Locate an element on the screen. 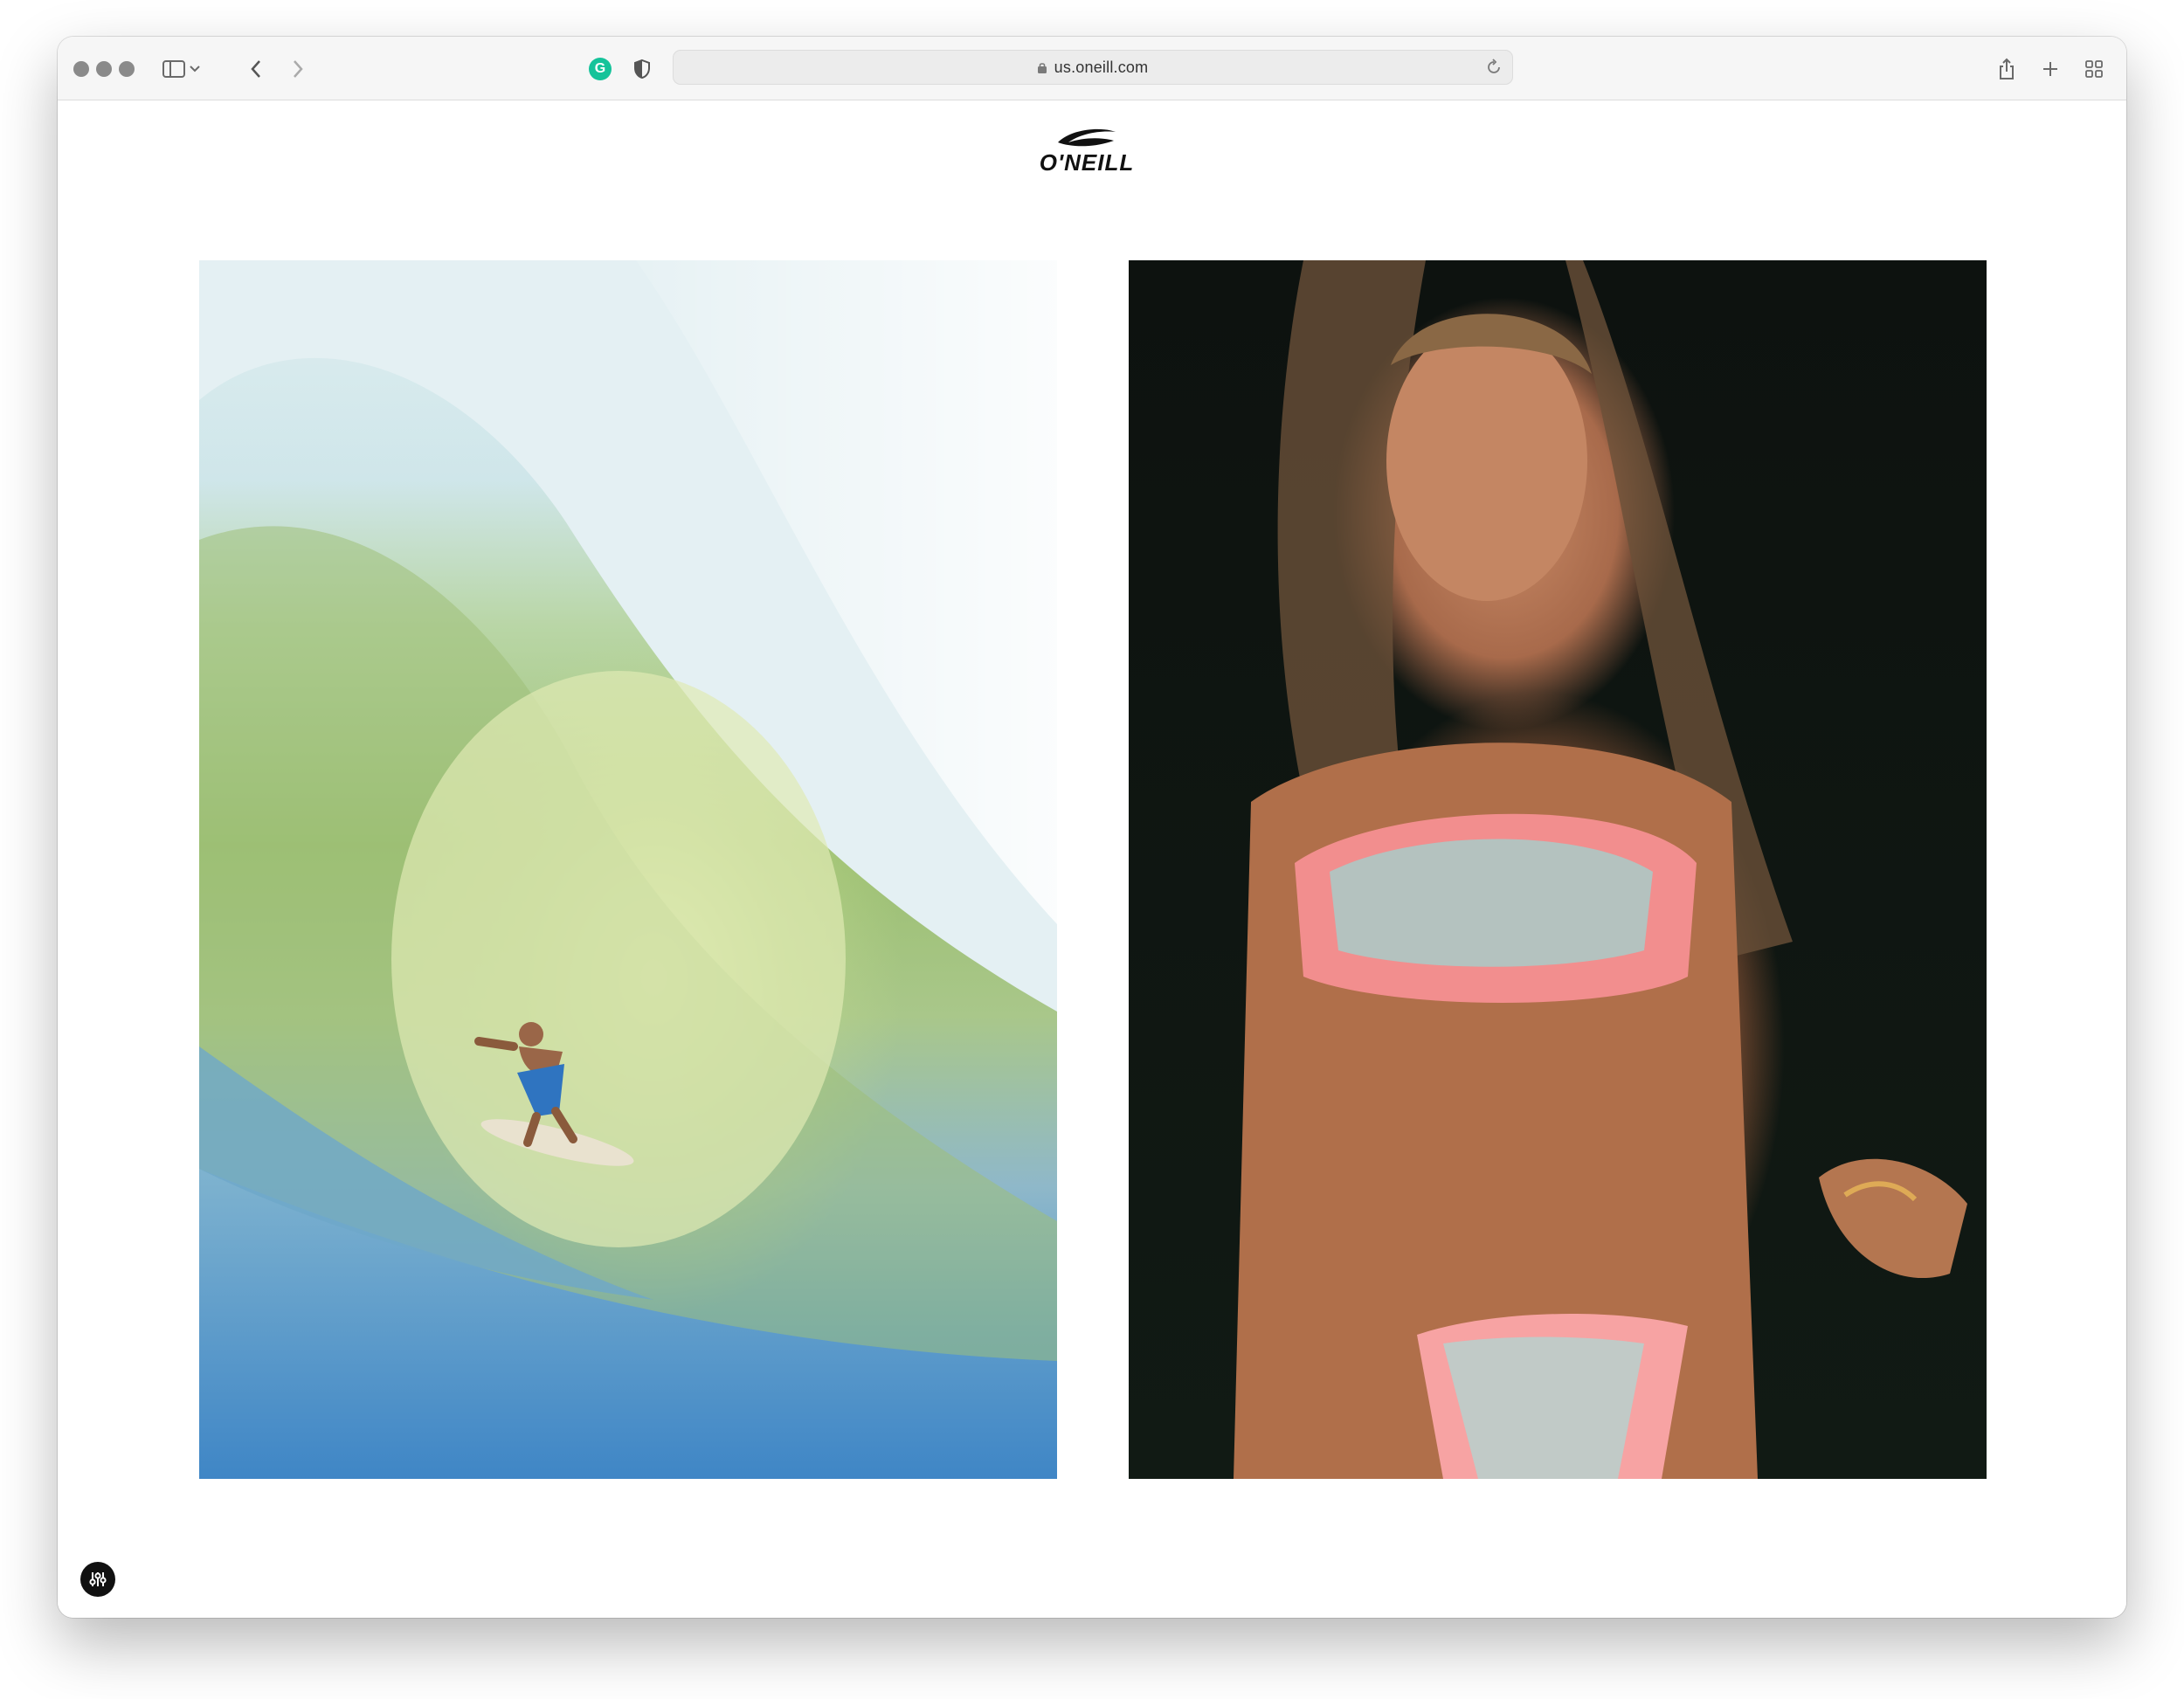 Image resolution: width=2184 pixels, height=1699 pixels. chevron-down-icon is located at coordinates (195, 69).